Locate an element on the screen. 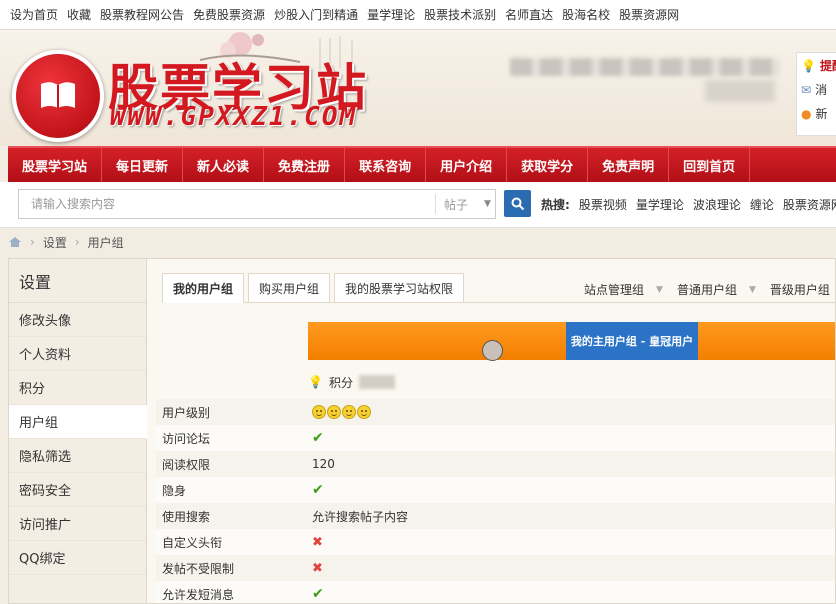 This screenshot has height=604, width=836. breadcrumb-usergroup: 用户组 is located at coordinates (106, 242).